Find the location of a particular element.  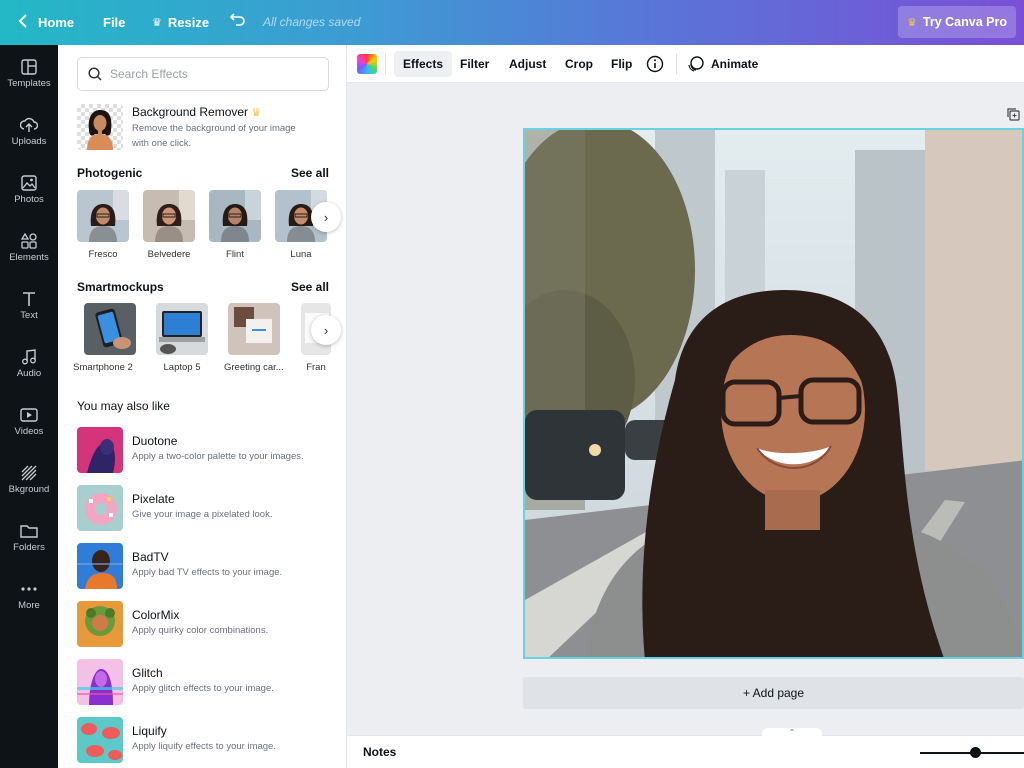

sidebar-item-label: Videos is located at coordinates (29, 431).